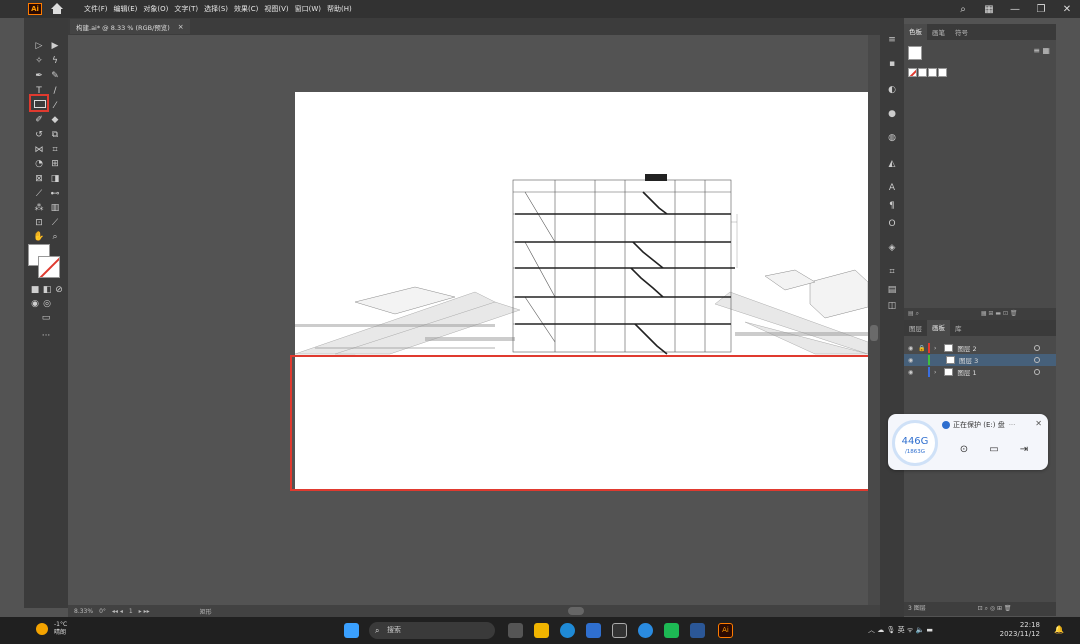 Image resolution: width=1080 pixels, height=644 pixels. I want to click on pathfinder-panel-icon: ◫, so click(892, 306).